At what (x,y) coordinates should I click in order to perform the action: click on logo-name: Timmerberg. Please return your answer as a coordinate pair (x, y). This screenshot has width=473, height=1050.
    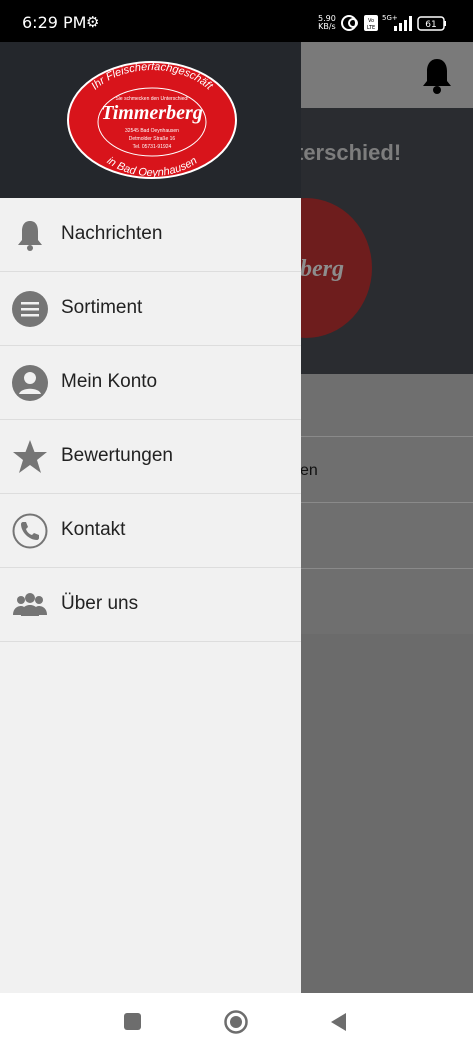
    Looking at the image, I should click on (151, 113).